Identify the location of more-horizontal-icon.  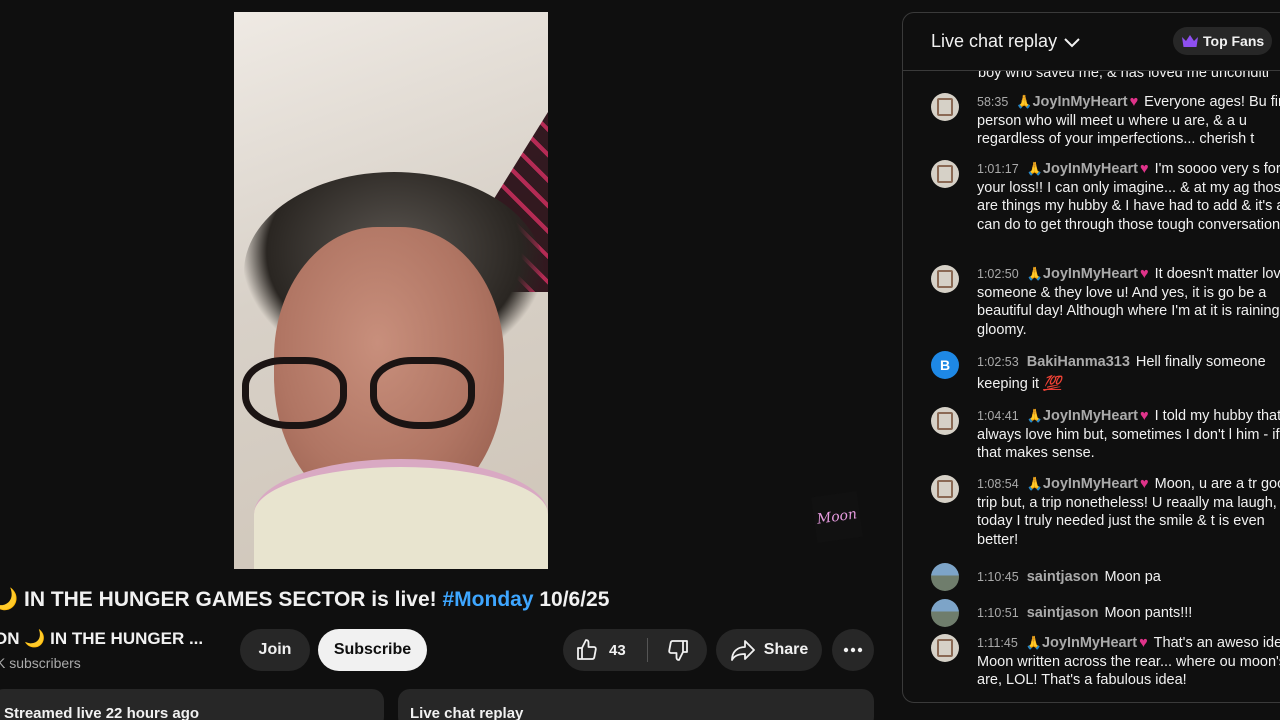
(853, 650).